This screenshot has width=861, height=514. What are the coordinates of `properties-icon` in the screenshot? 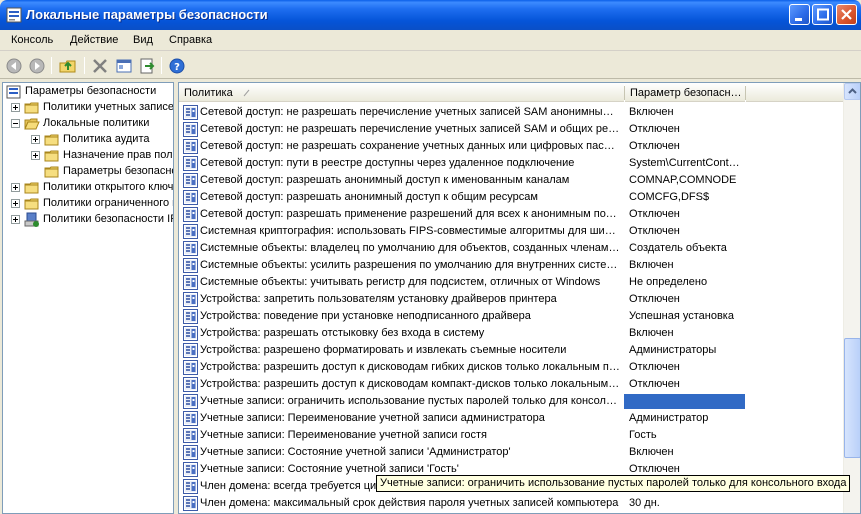 It's located at (124, 66).